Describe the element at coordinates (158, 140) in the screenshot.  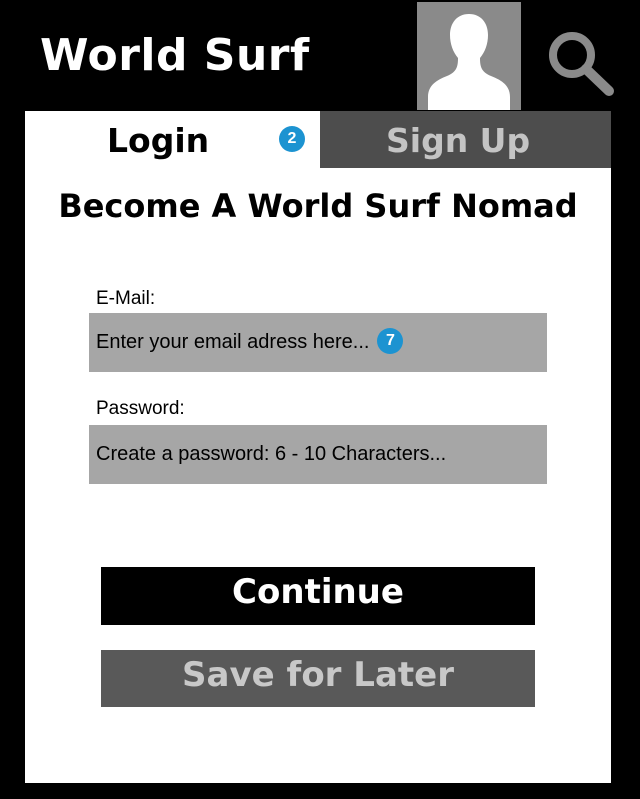
I see `tab-login-label: Login` at that location.